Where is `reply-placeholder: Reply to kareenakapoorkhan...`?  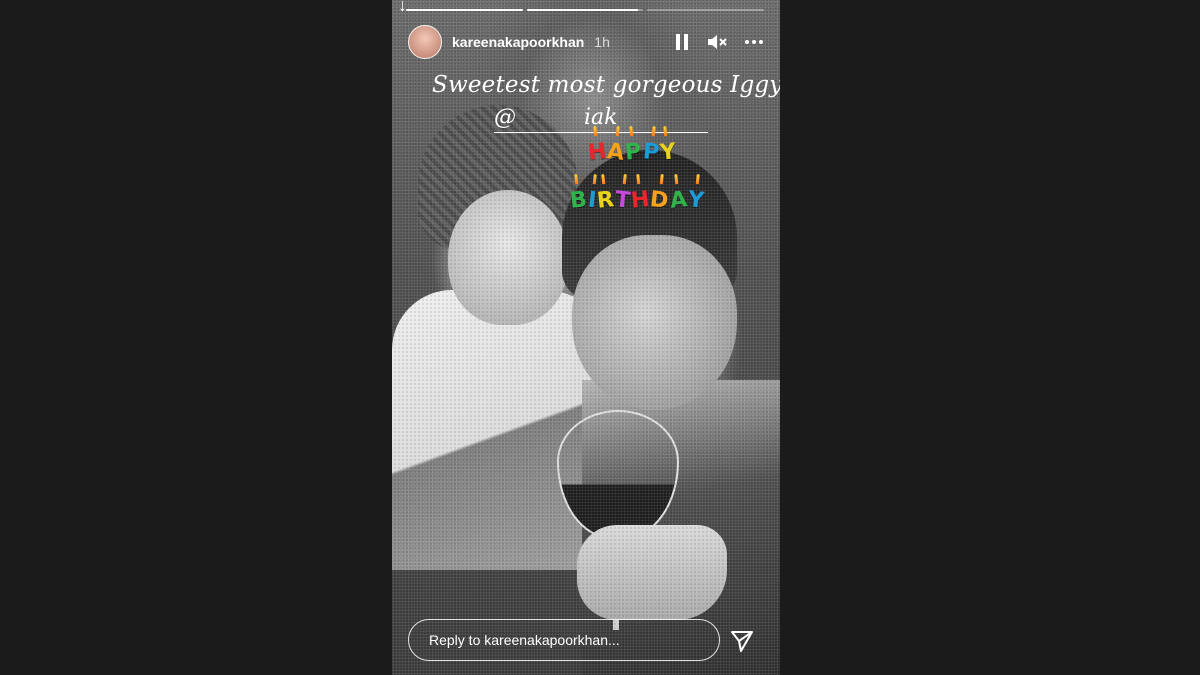
reply-placeholder: Reply to kareenakapoorkhan... is located at coordinates (524, 640).